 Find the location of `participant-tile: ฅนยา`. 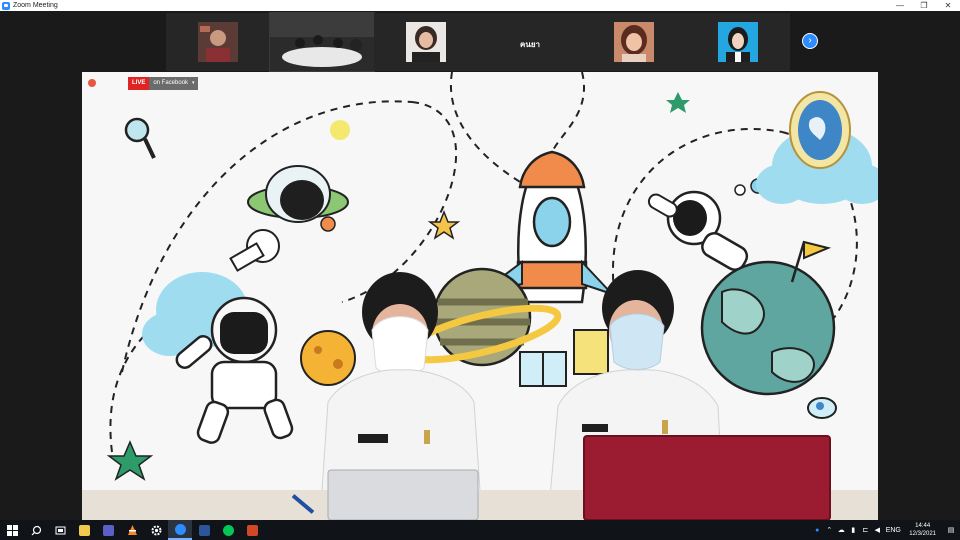

participant-tile: ฅนยา is located at coordinates (530, 42).